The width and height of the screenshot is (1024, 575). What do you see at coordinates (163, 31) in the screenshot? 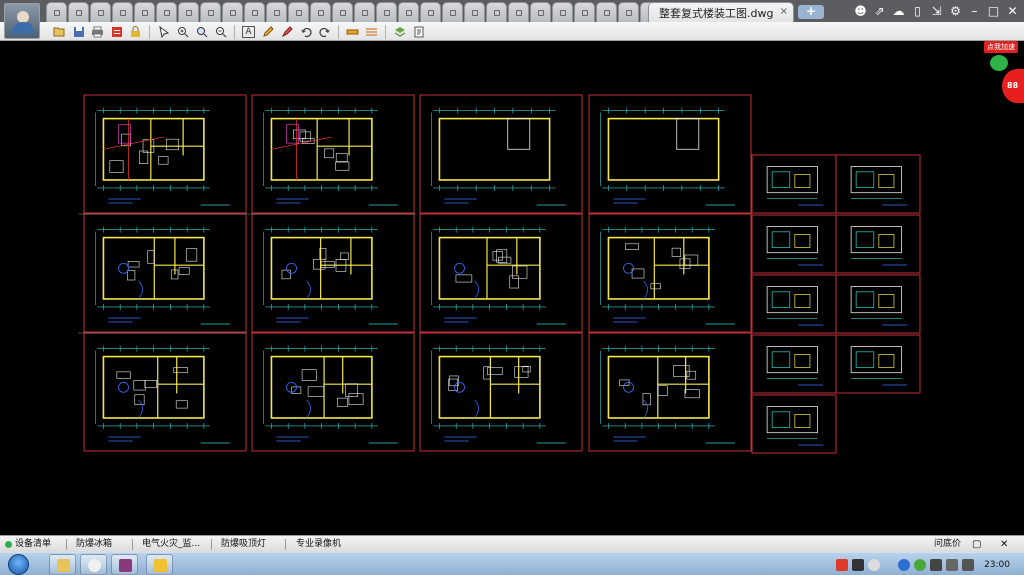
I see `select-icon` at bounding box center [163, 31].